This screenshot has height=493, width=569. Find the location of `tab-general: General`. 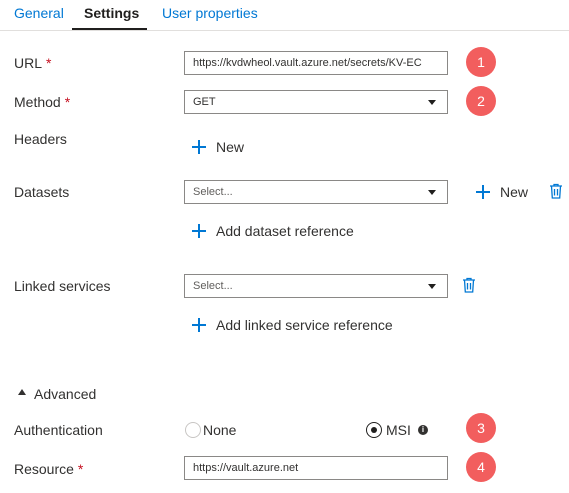

tab-general: General is located at coordinates (39, 13).